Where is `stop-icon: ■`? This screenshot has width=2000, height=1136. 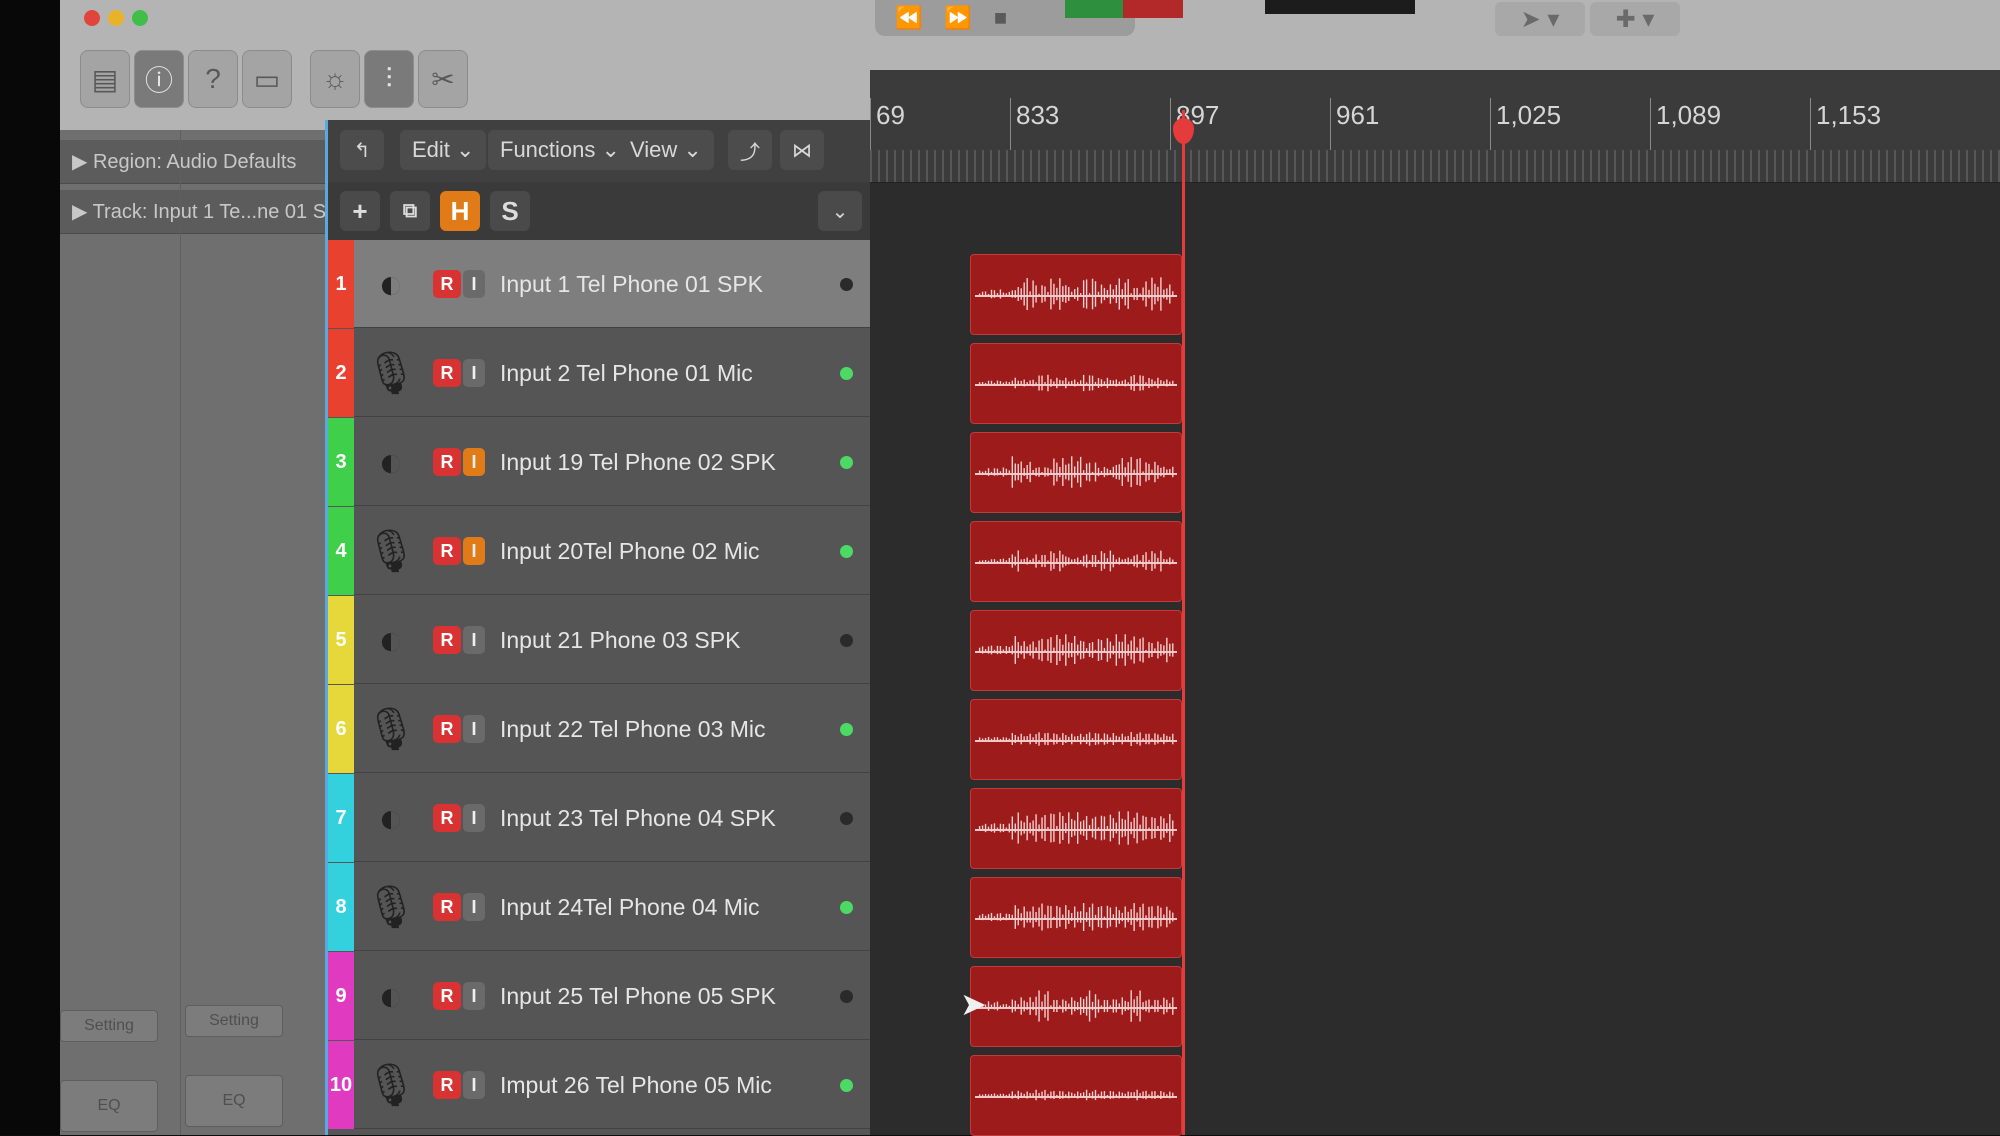
stop-icon: ■ is located at coordinates (1000, 18).